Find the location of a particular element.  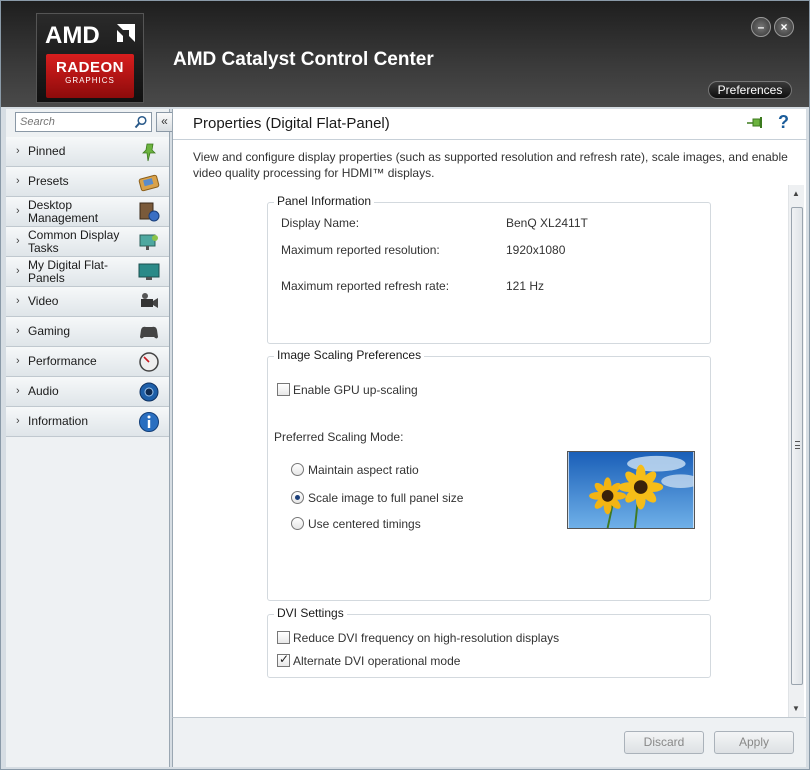

alternate-dvi-mode-checkbox is located at coordinates (283, 659).